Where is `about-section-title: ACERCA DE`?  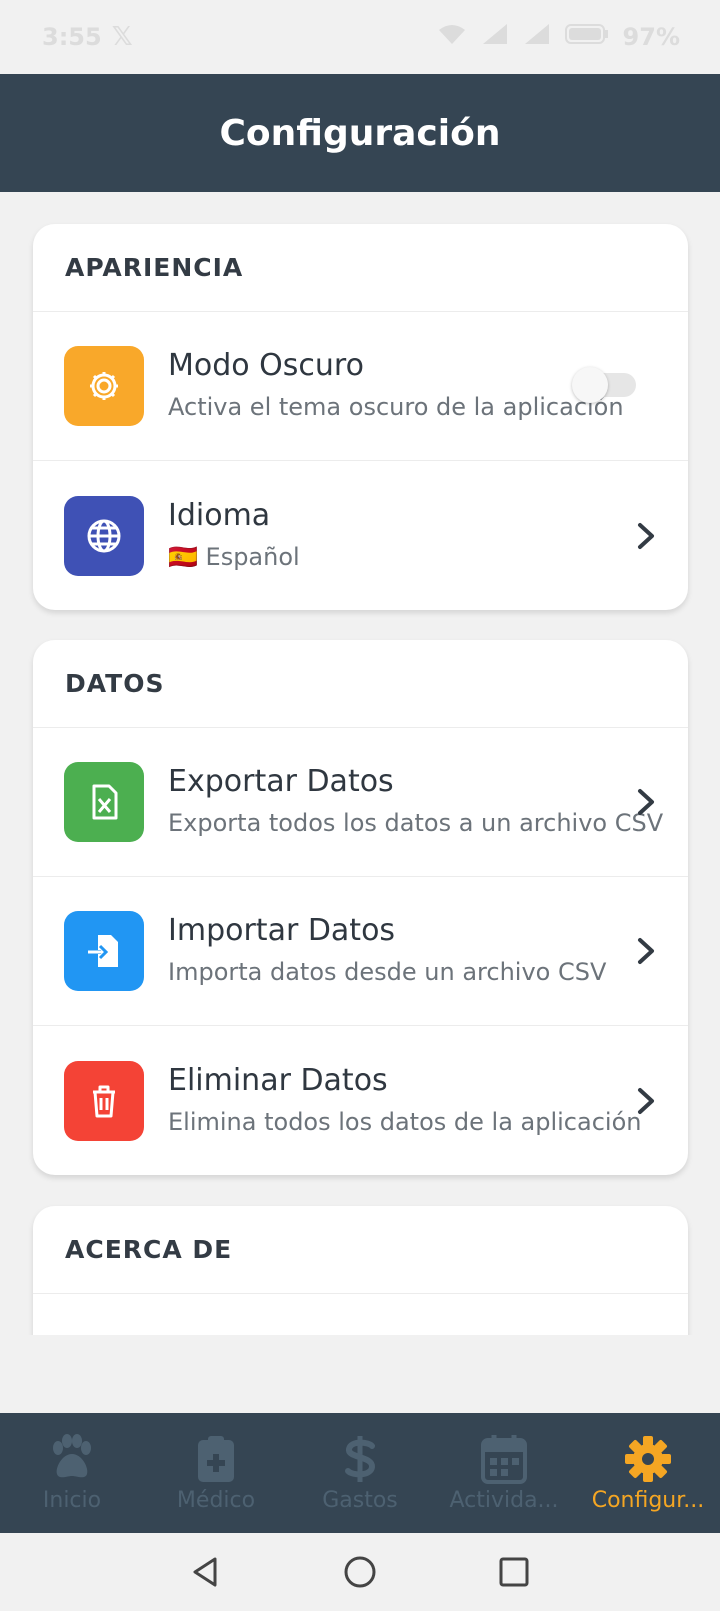 about-section-title: ACERCA DE is located at coordinates (360, 1250).